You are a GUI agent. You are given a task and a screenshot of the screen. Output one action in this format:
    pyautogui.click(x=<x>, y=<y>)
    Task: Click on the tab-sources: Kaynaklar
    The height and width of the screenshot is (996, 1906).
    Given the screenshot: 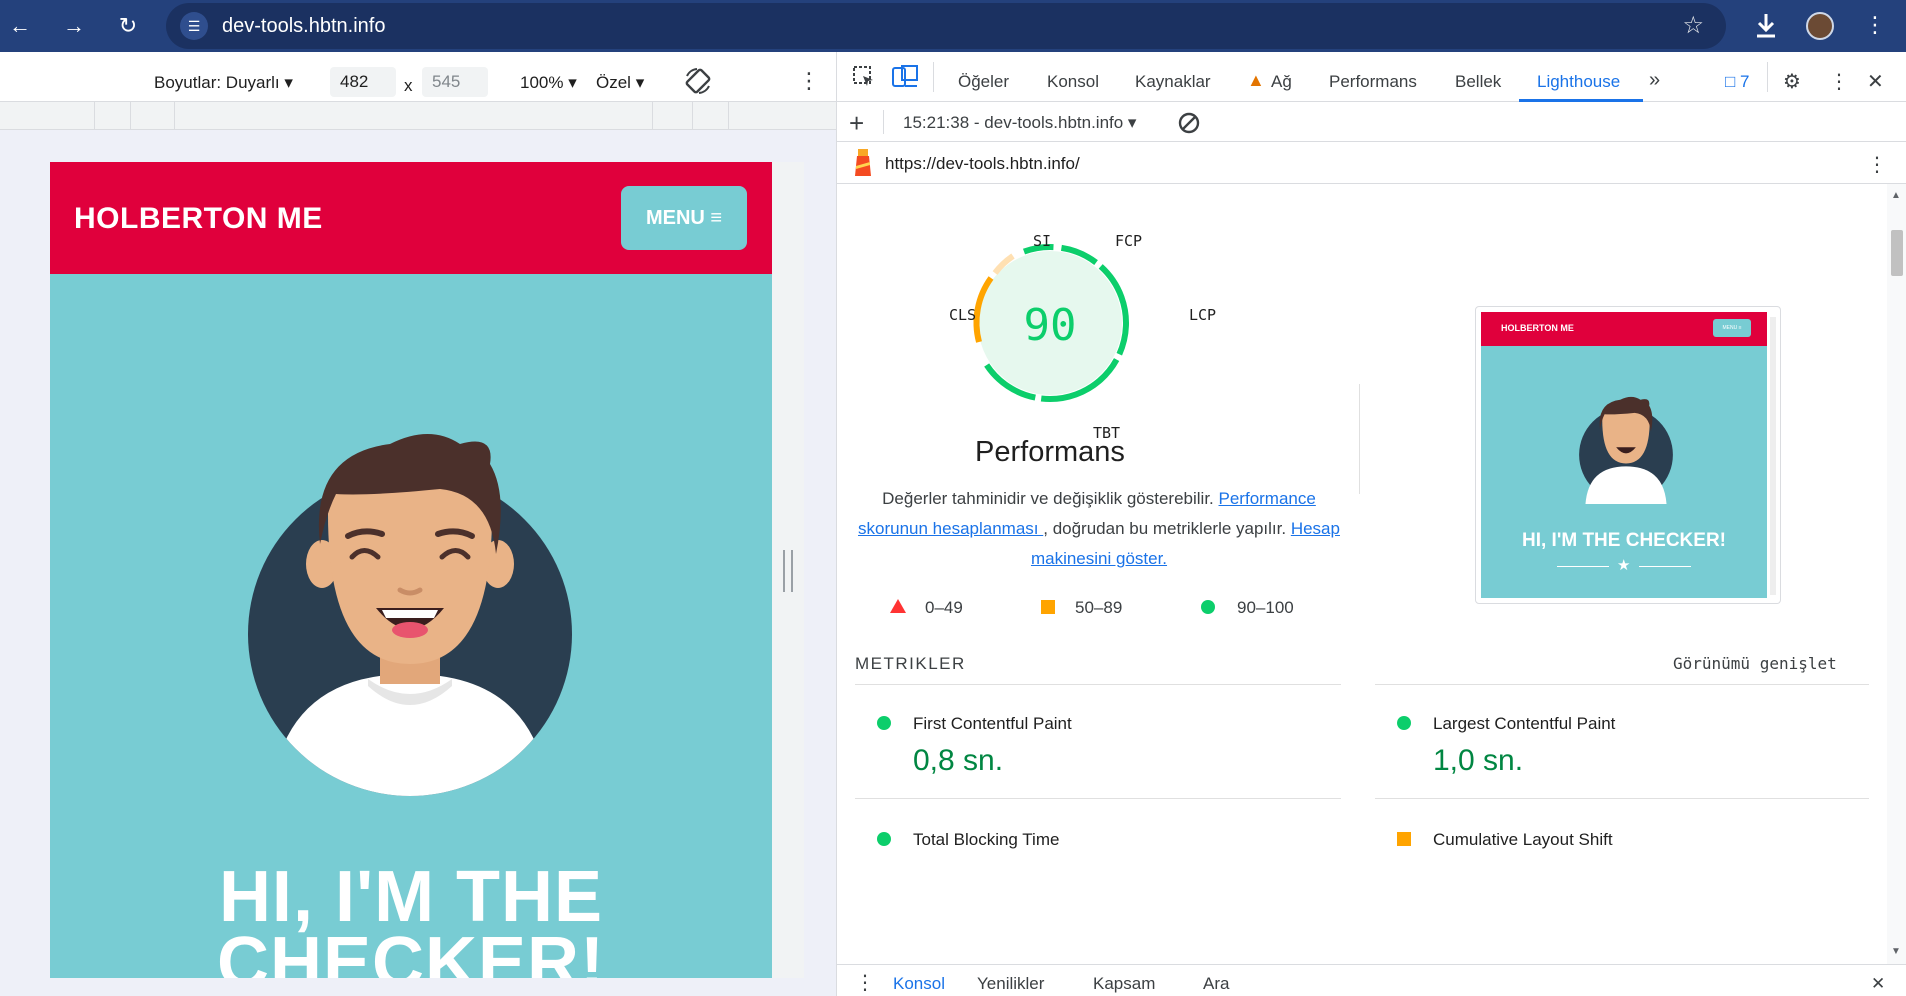 What is the action you would take?
    pyautogui.click(x=1173, y=82)
    